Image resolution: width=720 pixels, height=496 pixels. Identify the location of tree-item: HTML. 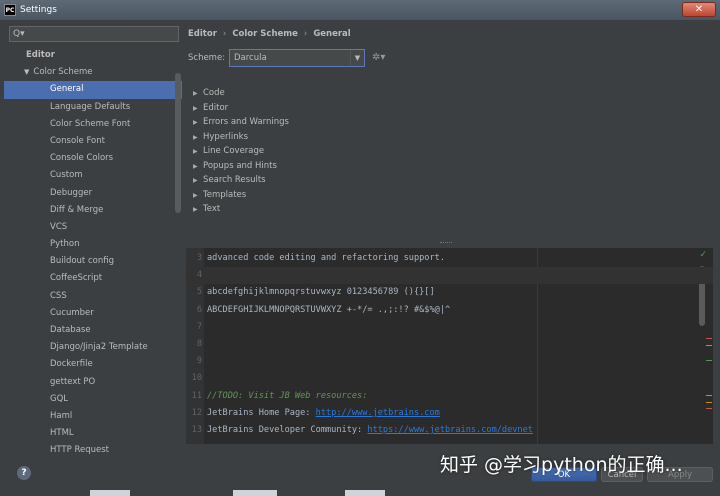
(93, 433).